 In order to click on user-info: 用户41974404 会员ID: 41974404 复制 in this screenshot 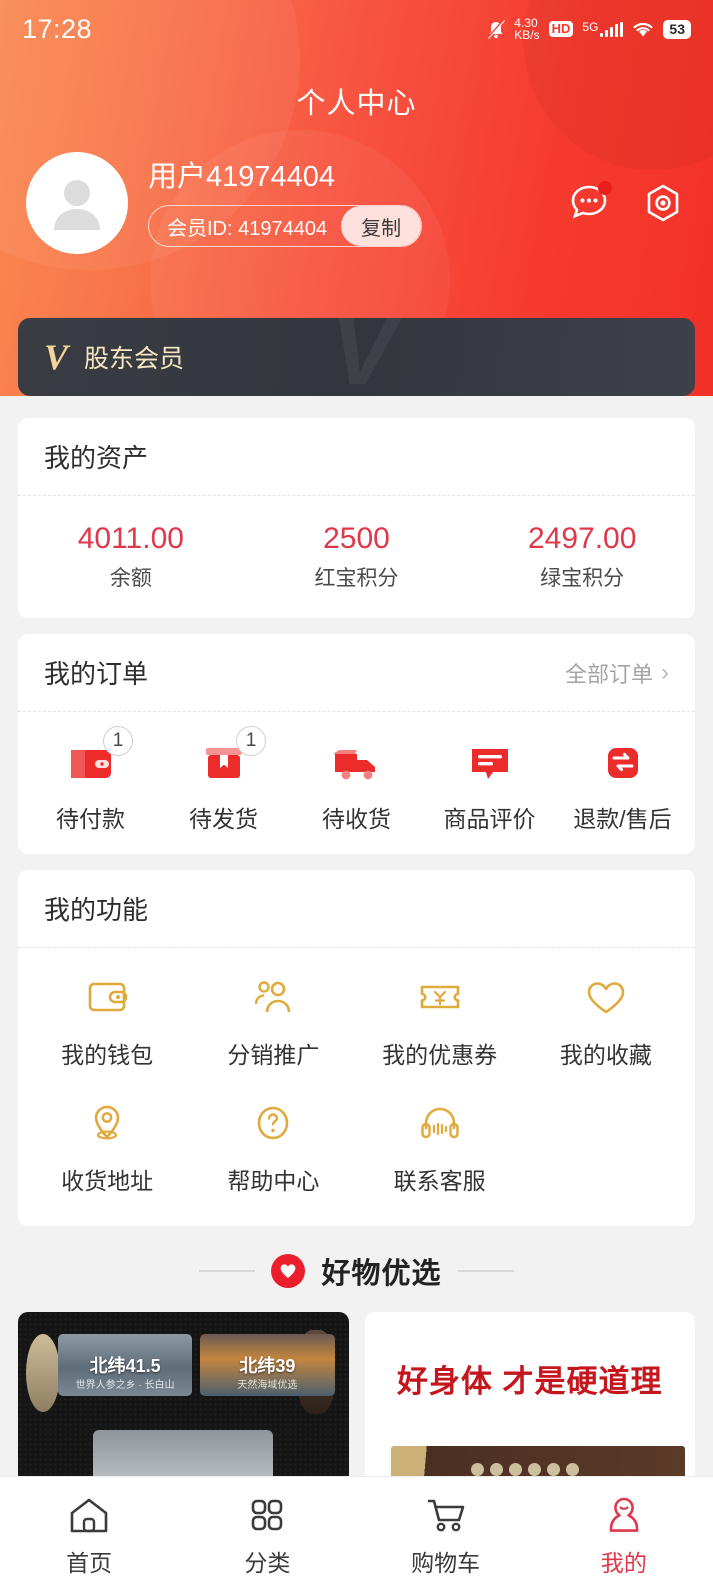, I will do `click(351, 203)`.